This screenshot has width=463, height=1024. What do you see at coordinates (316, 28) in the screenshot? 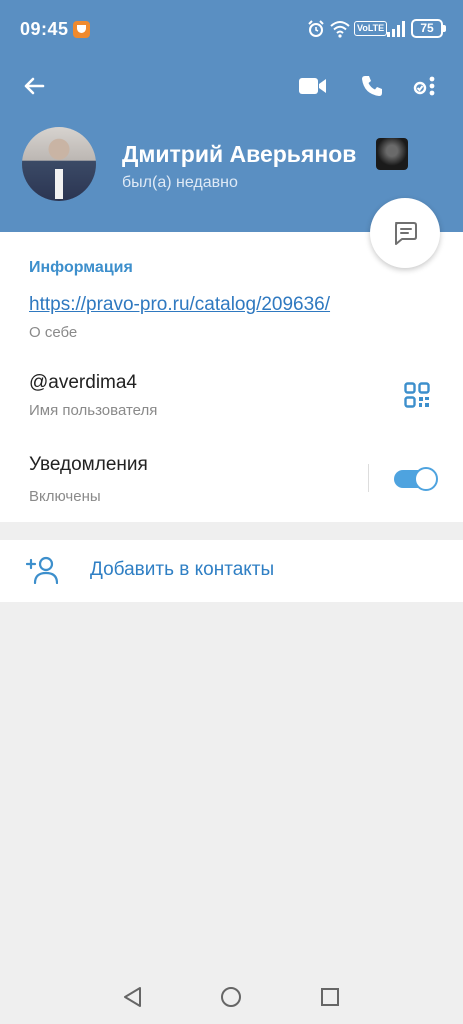
I see `alarm-icon` at bounding box center [316, 28].